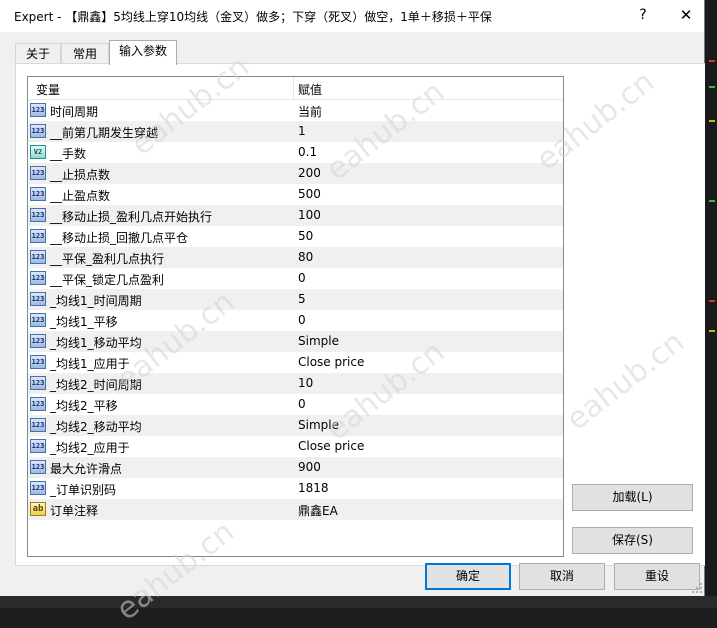 The height and width of the screenshot is (628, 717). Describe the element at coordinates (468, 576) in the screenshot. I see `ok-button: 确定` at that location.